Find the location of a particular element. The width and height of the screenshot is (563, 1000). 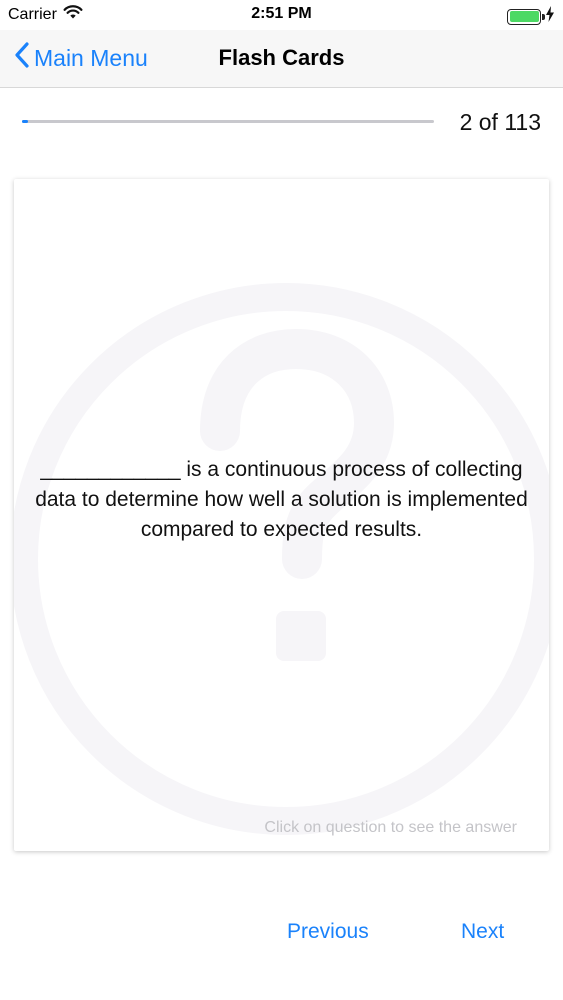

card-counter: 2 of 113 is located at coordinates (500, 122).